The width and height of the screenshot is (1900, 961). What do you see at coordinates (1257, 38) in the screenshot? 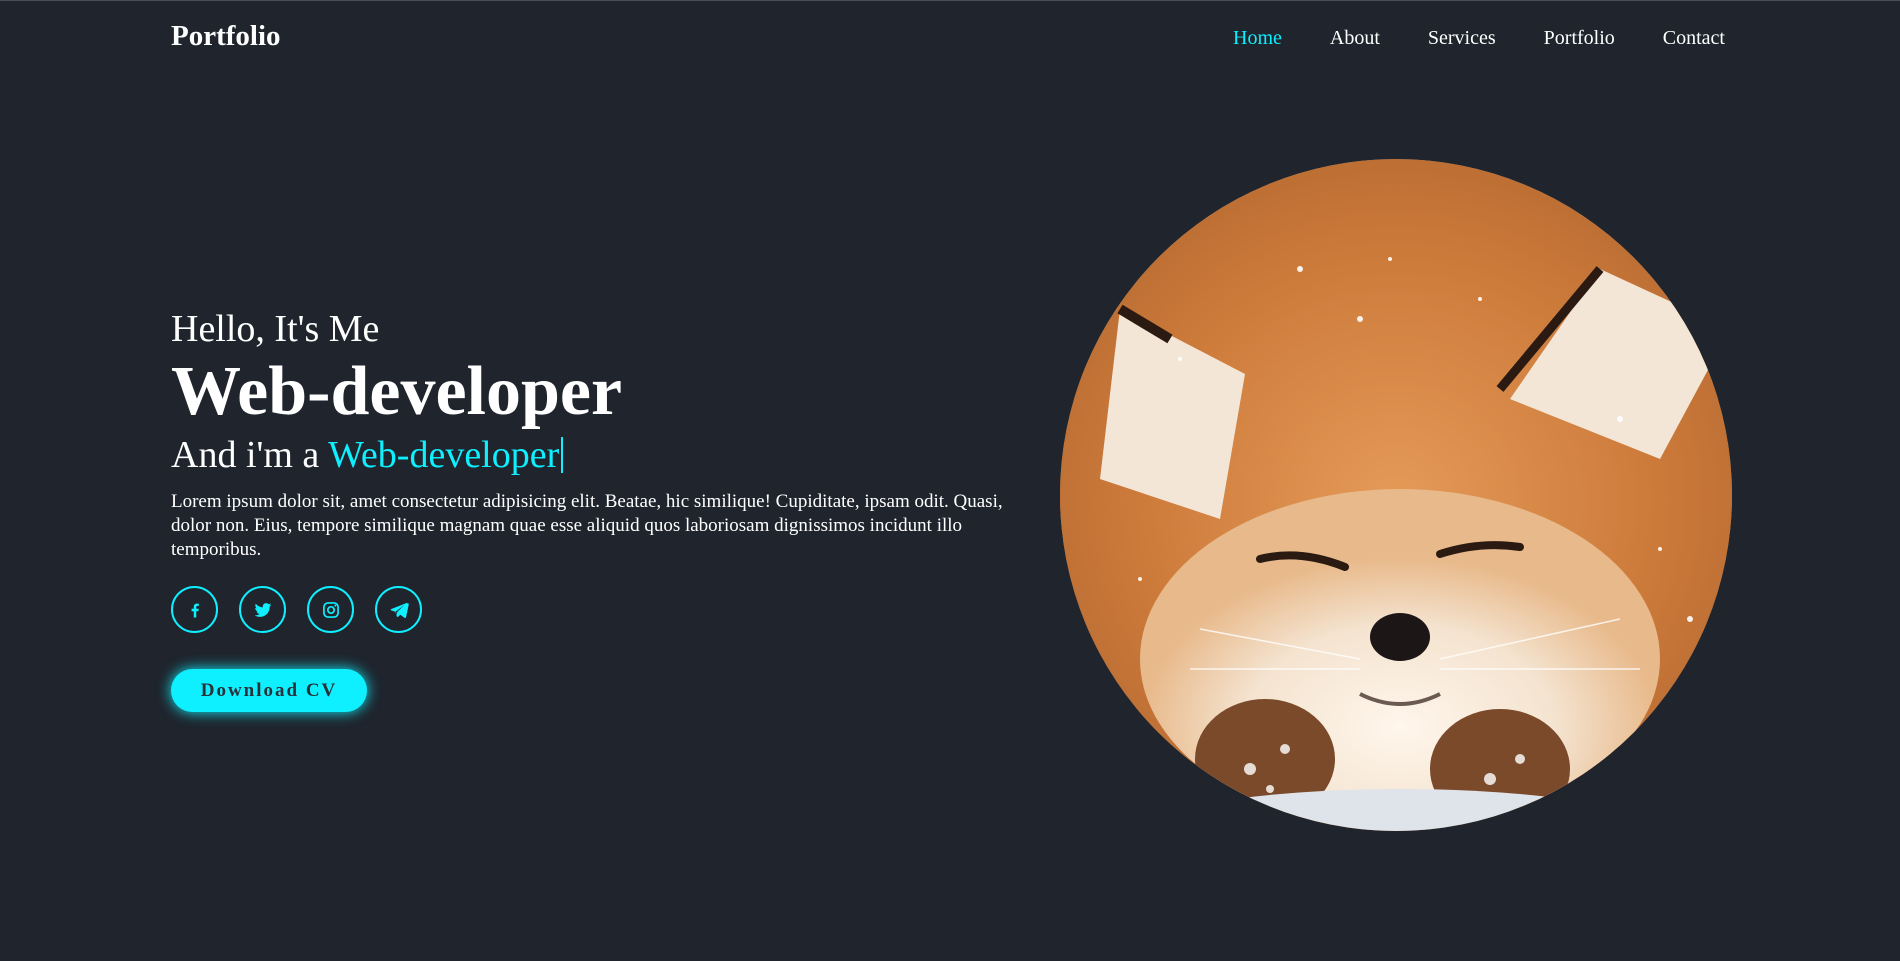
I see `nav-home: Home` at bounding box center [1257, 38].